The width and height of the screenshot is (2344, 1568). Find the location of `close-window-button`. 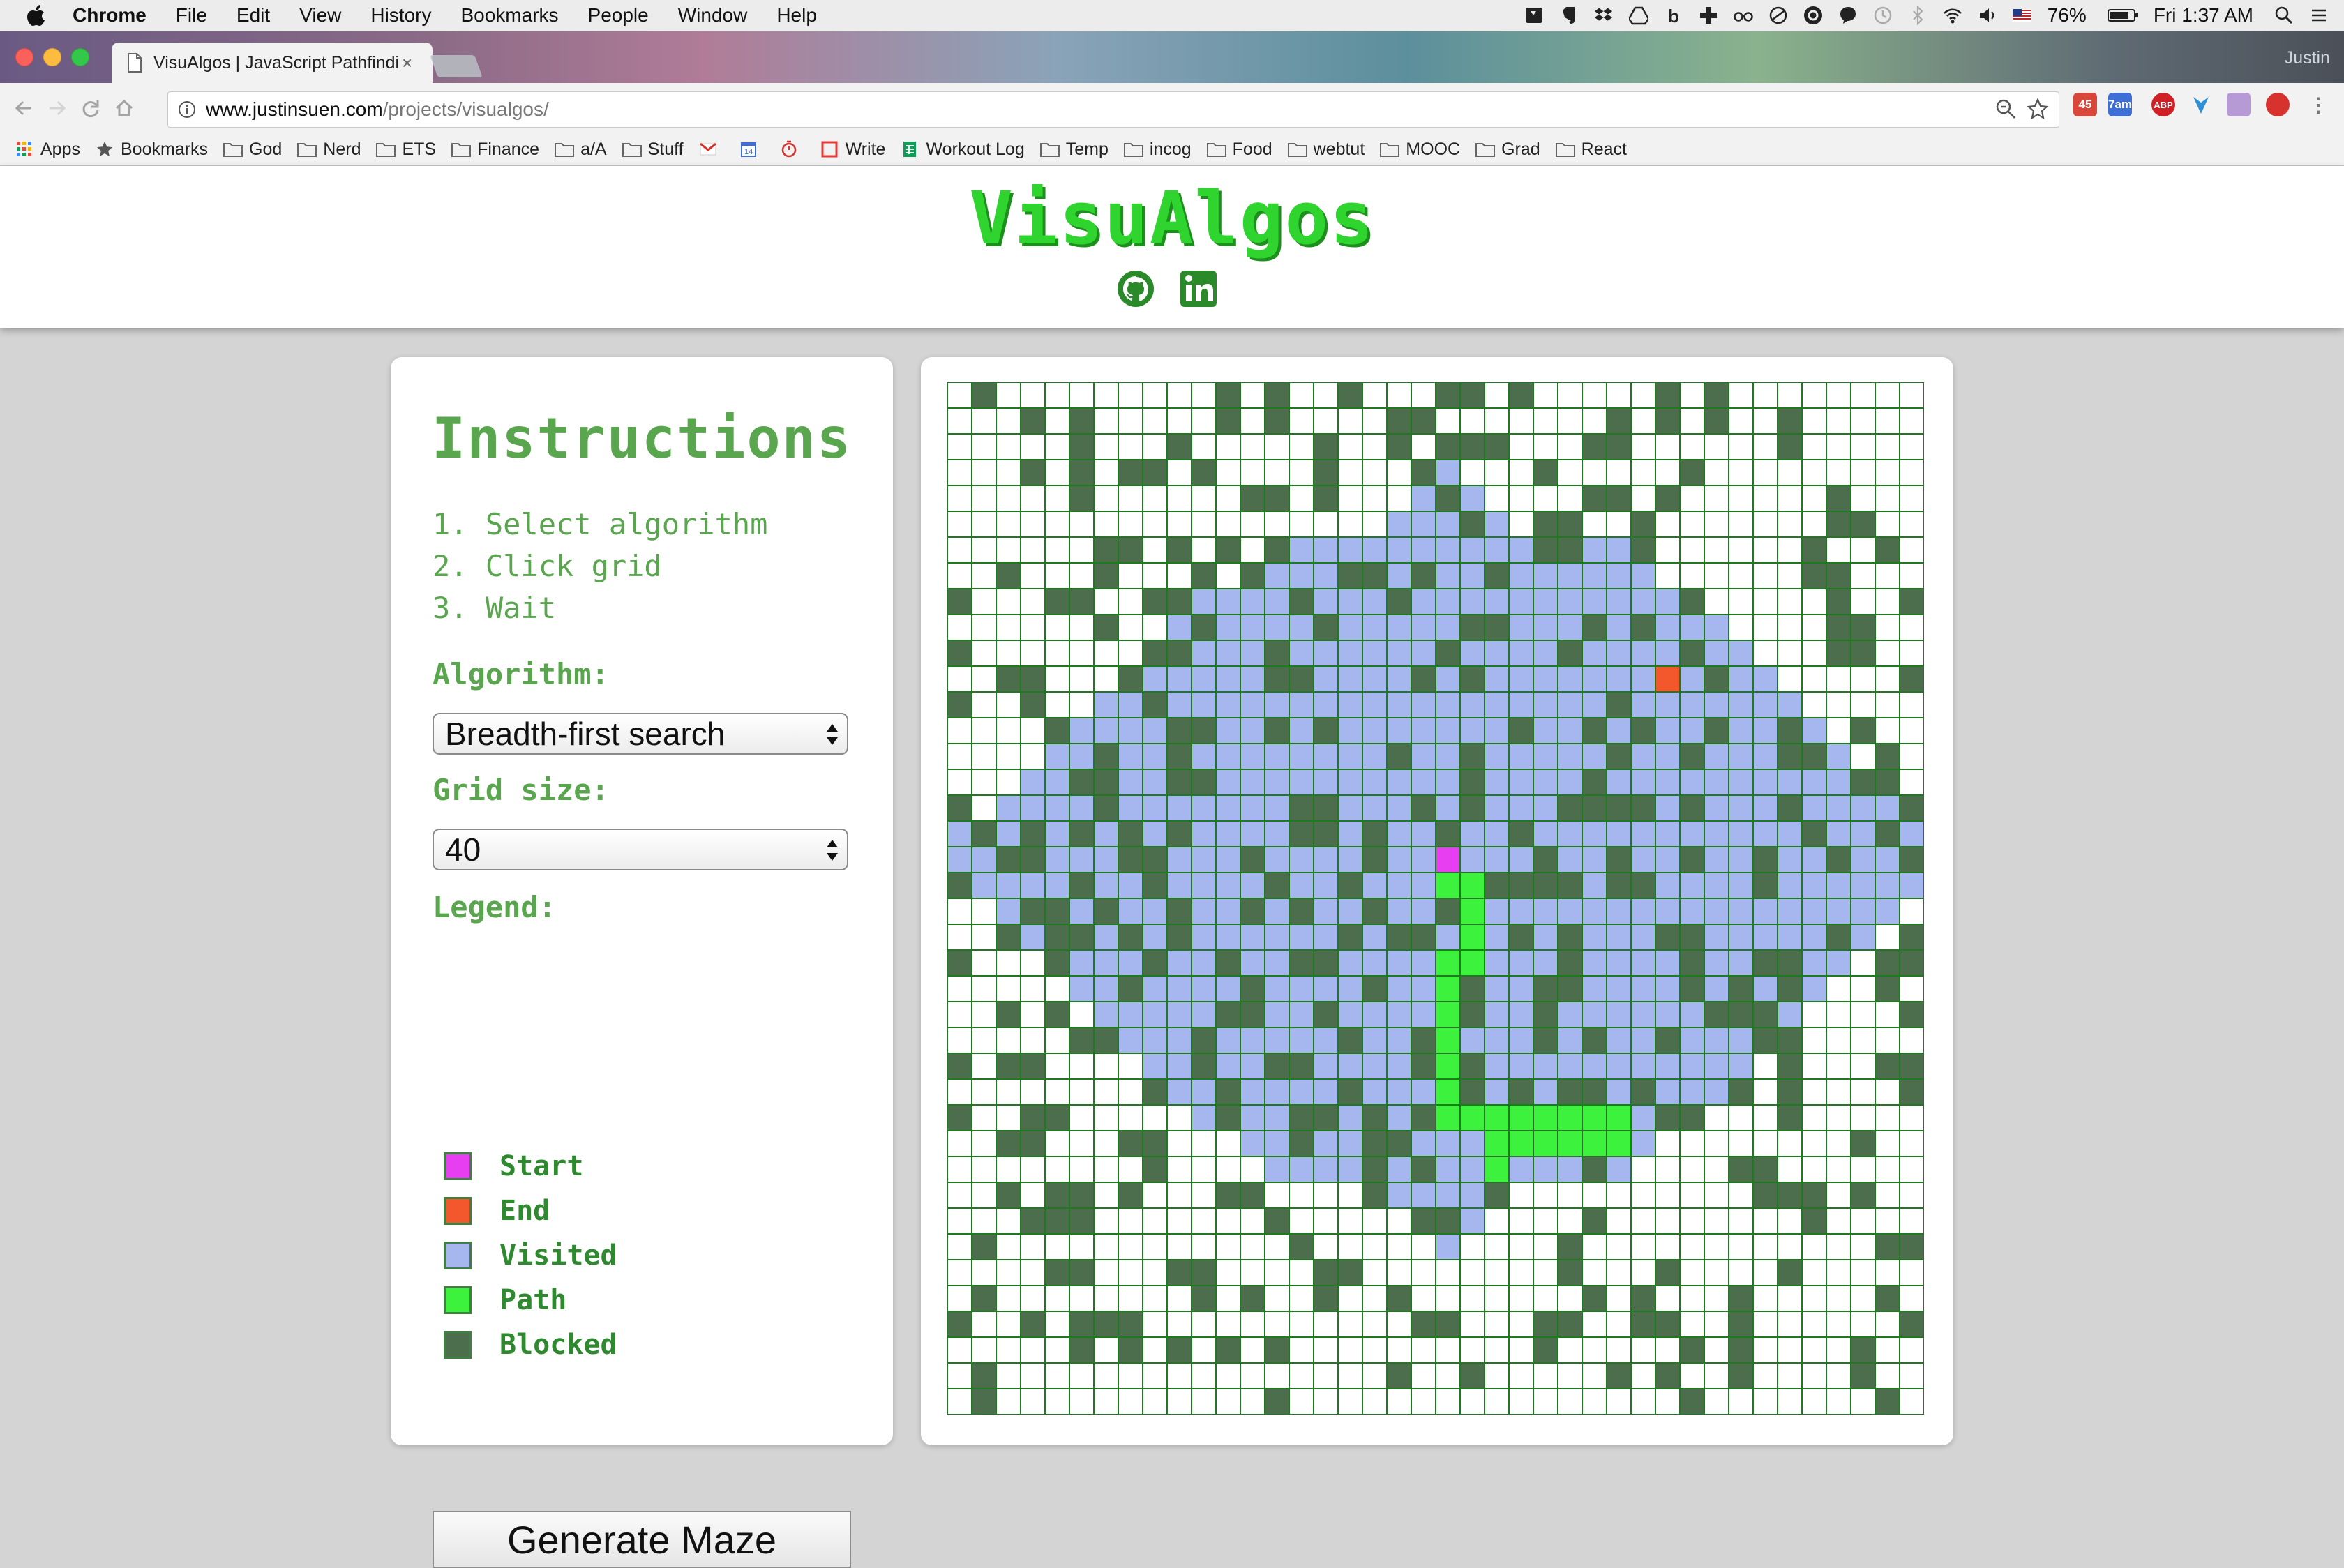

close-window-button is located at coordinates (24, 57).